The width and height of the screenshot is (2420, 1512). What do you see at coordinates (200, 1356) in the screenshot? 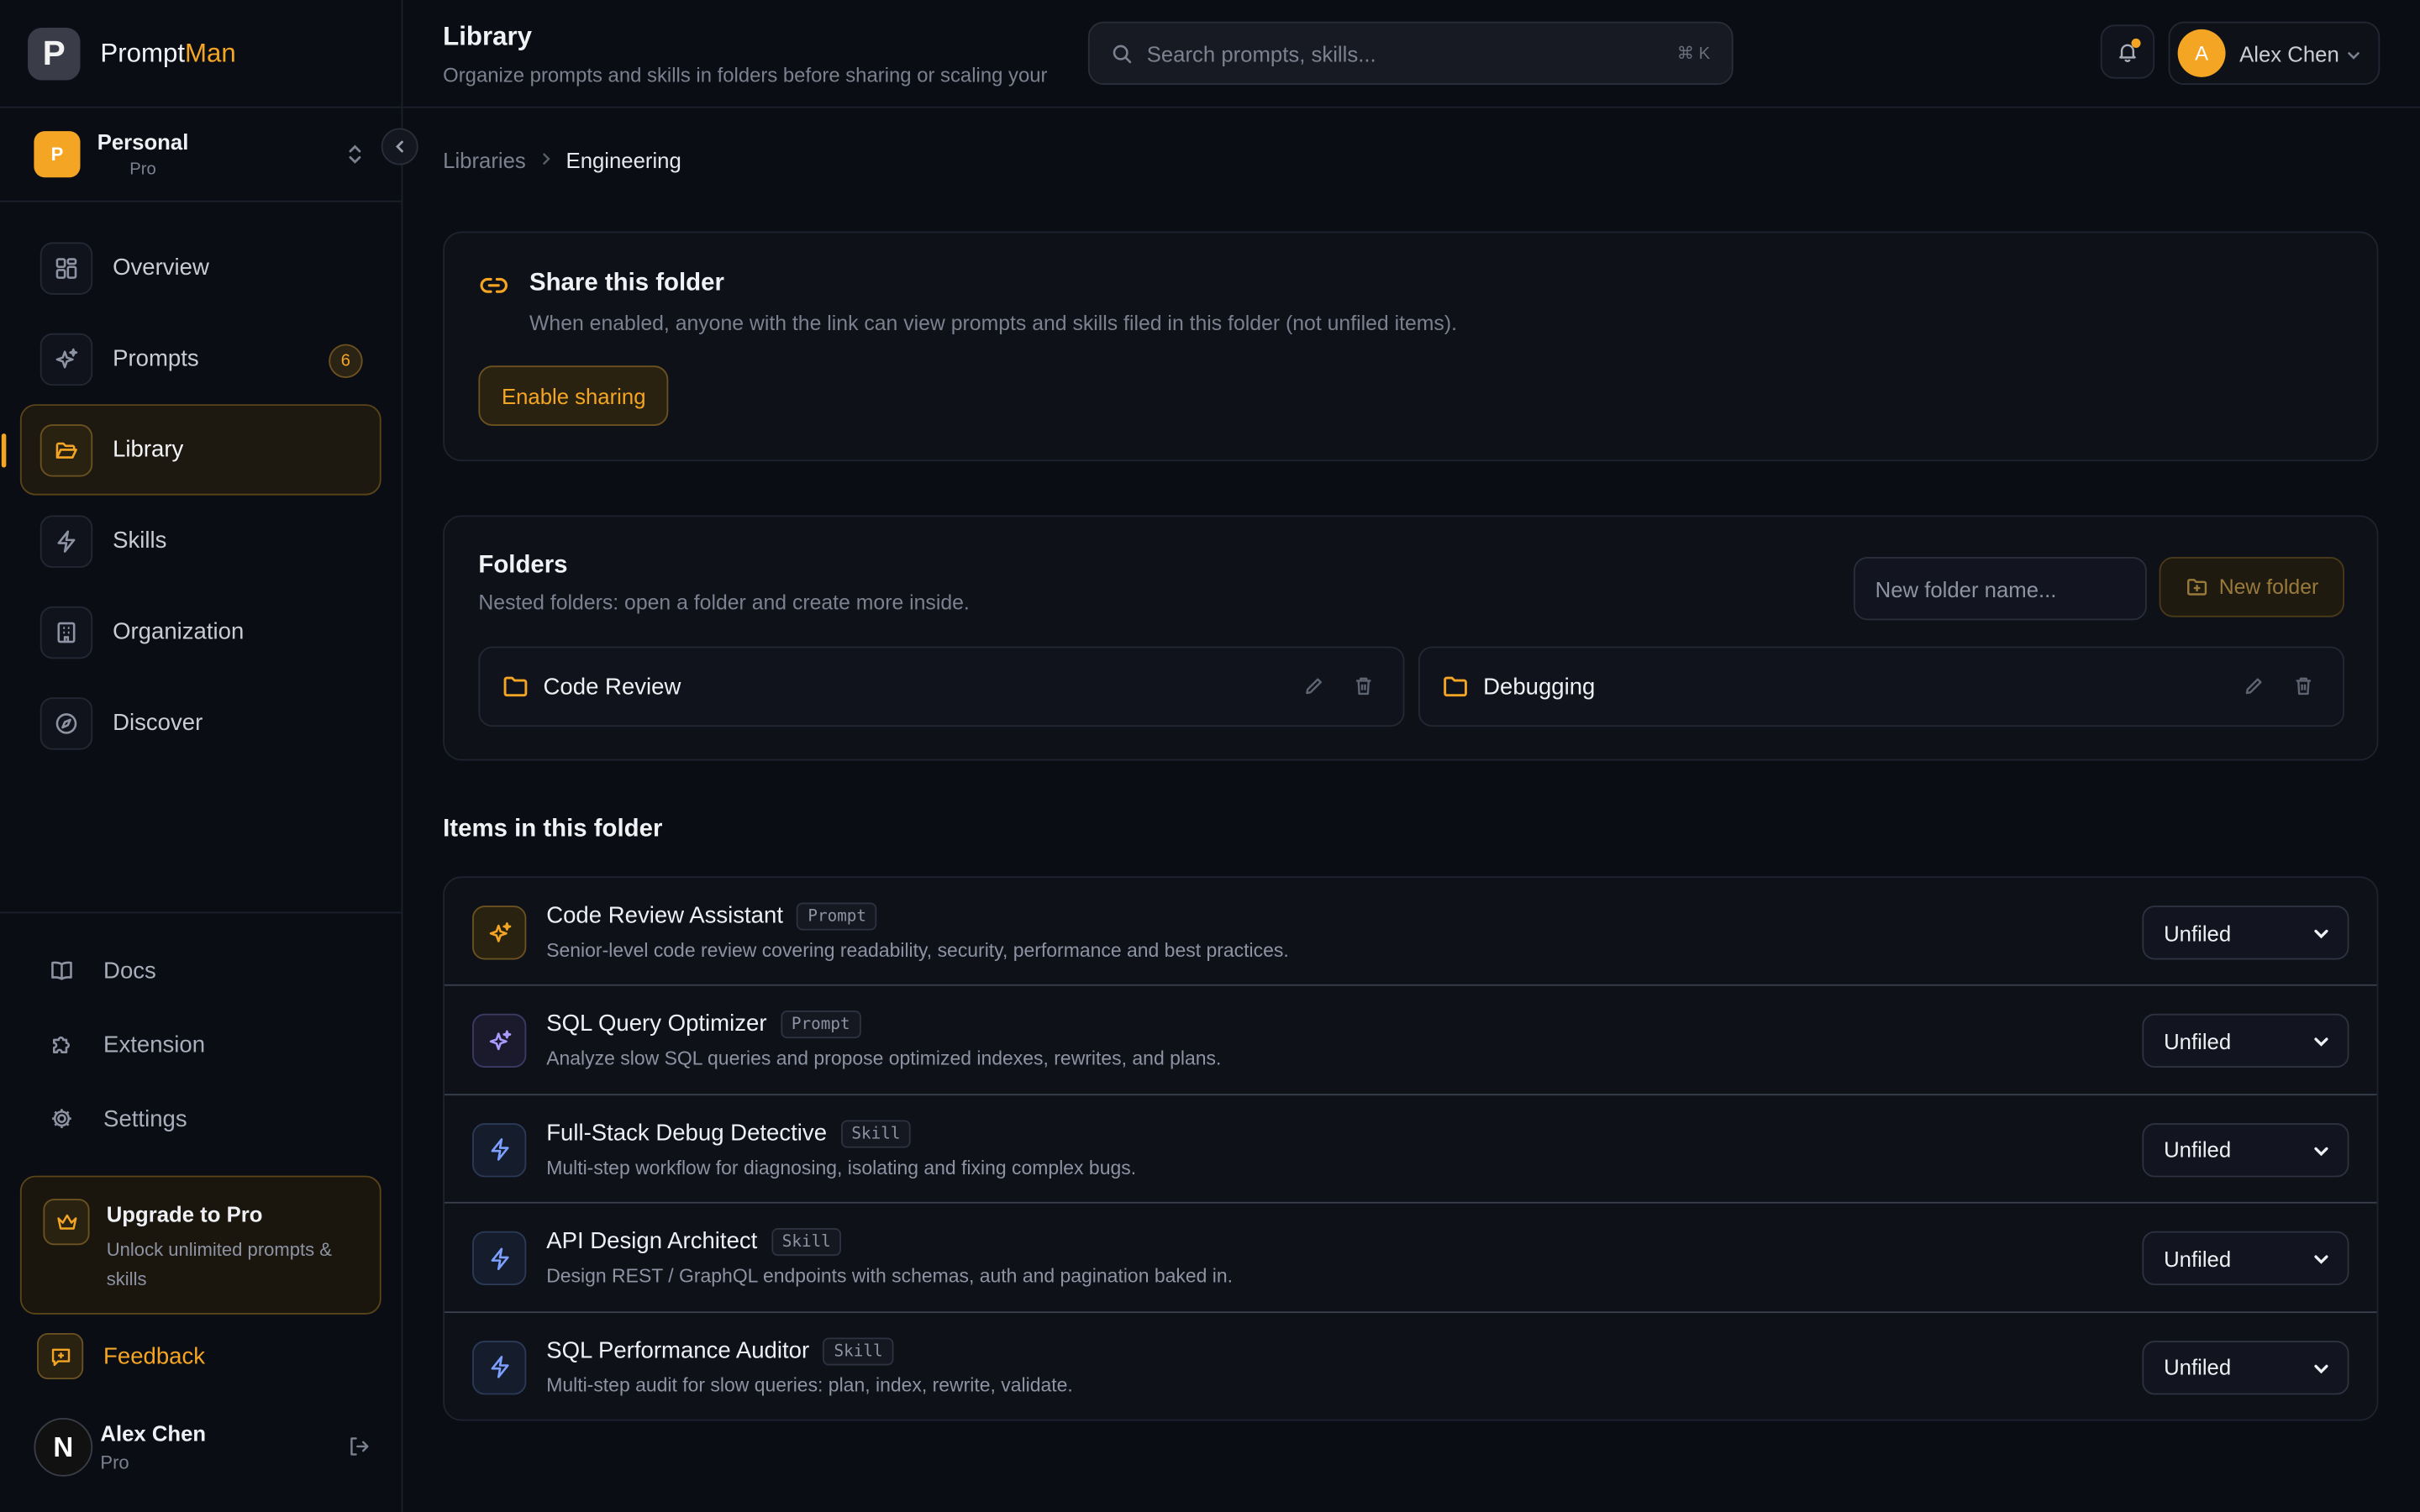
I see `feedback-button: Feedback` at bounding box center [200, 1356].